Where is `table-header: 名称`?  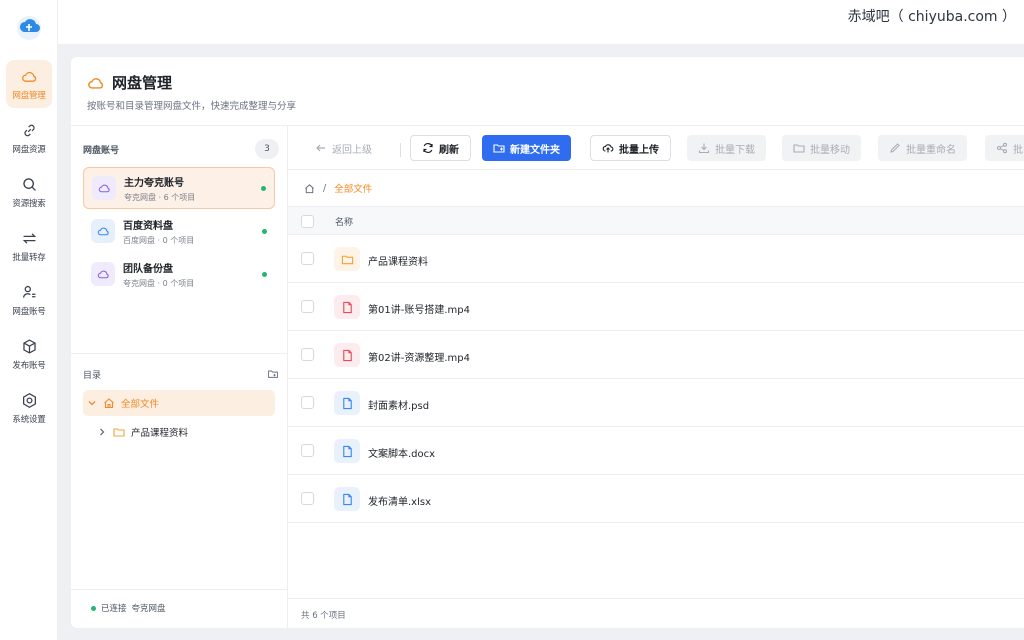 table-header: 名称 is located at coordinates (656, 220).